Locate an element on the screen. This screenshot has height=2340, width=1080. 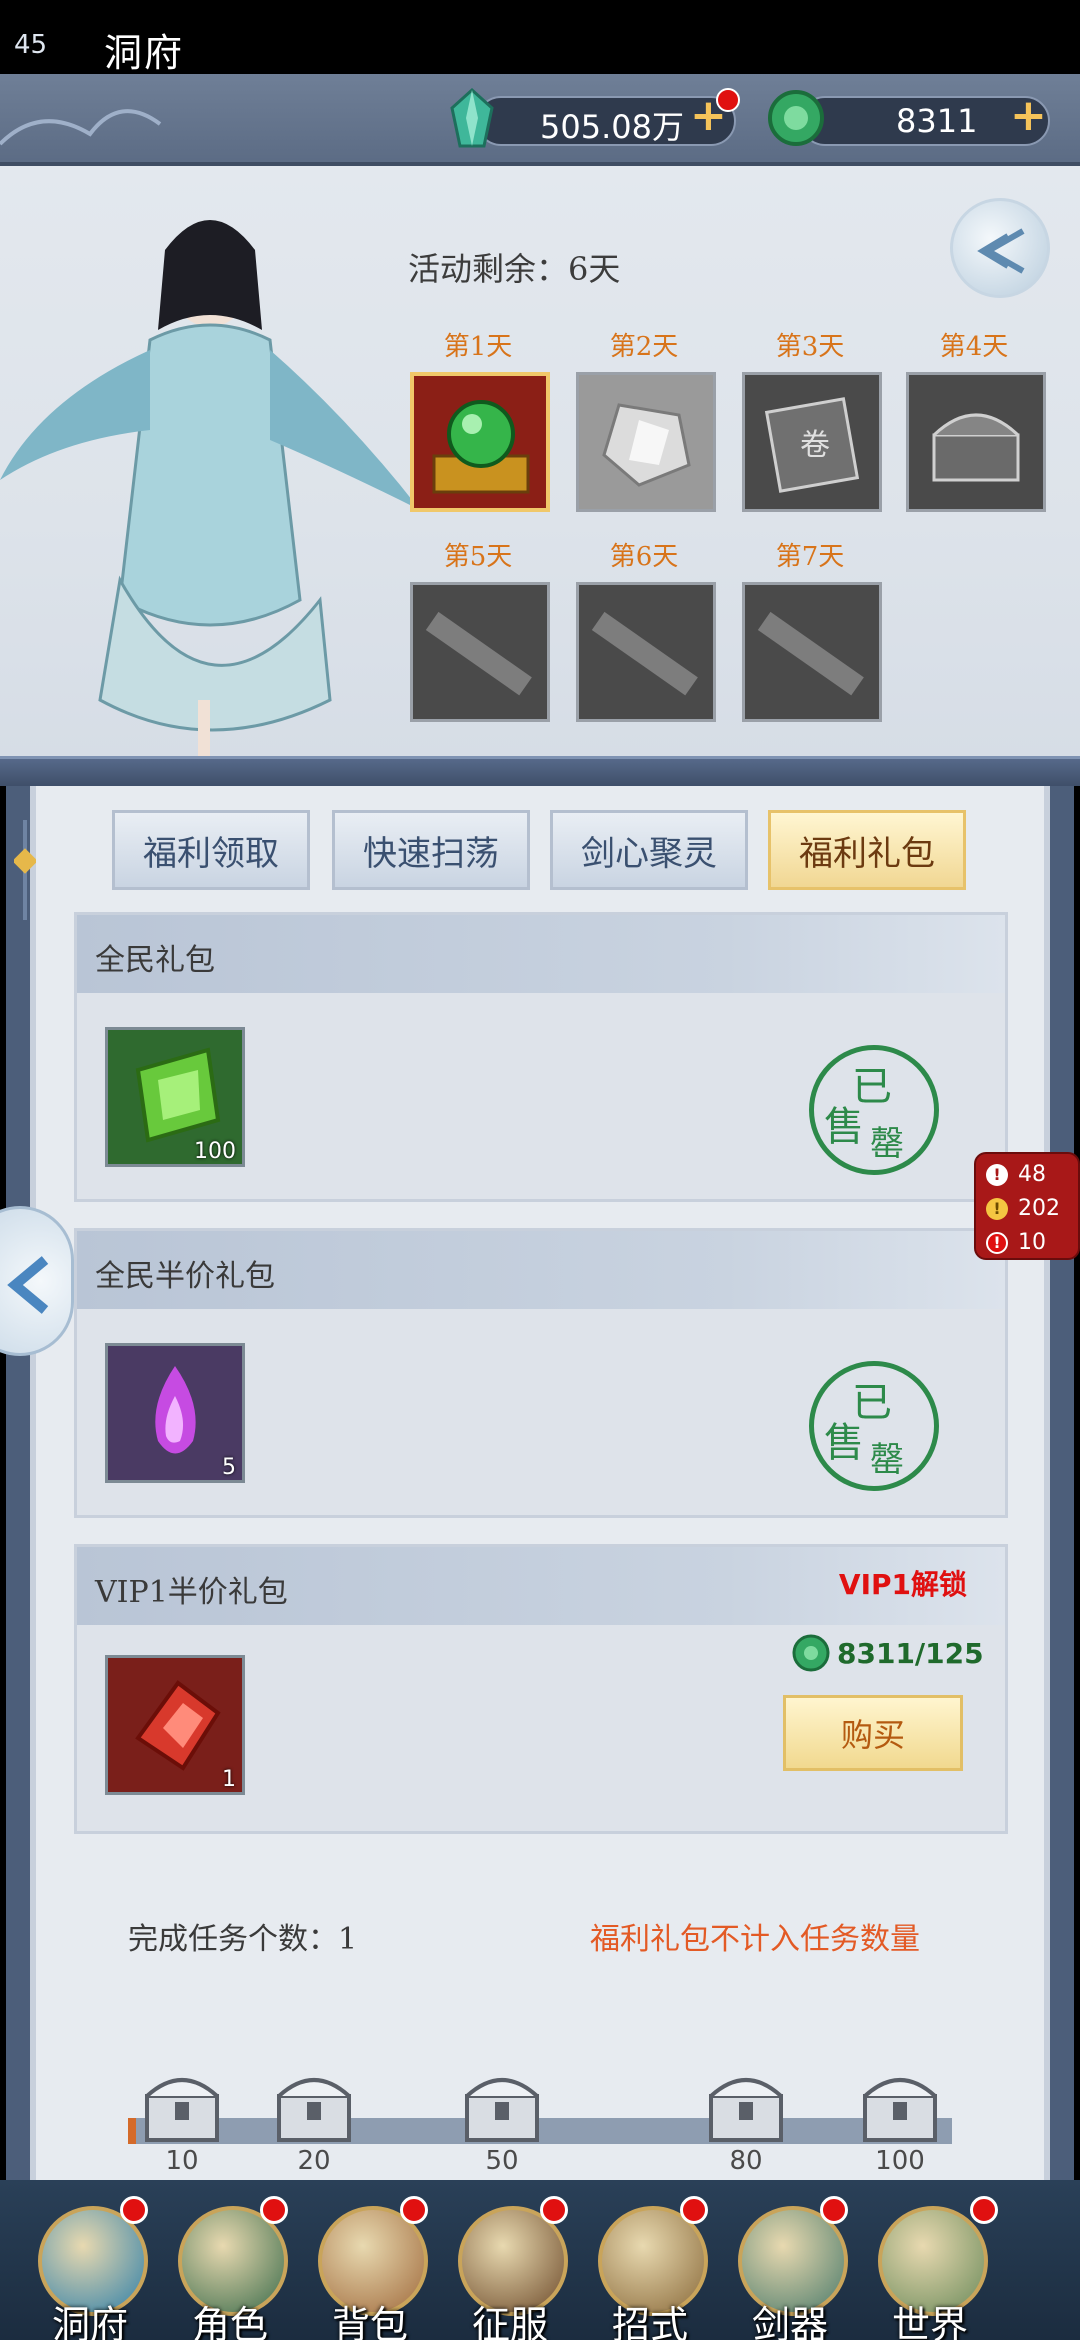
day7-reward is located at coordinates (812, 652).